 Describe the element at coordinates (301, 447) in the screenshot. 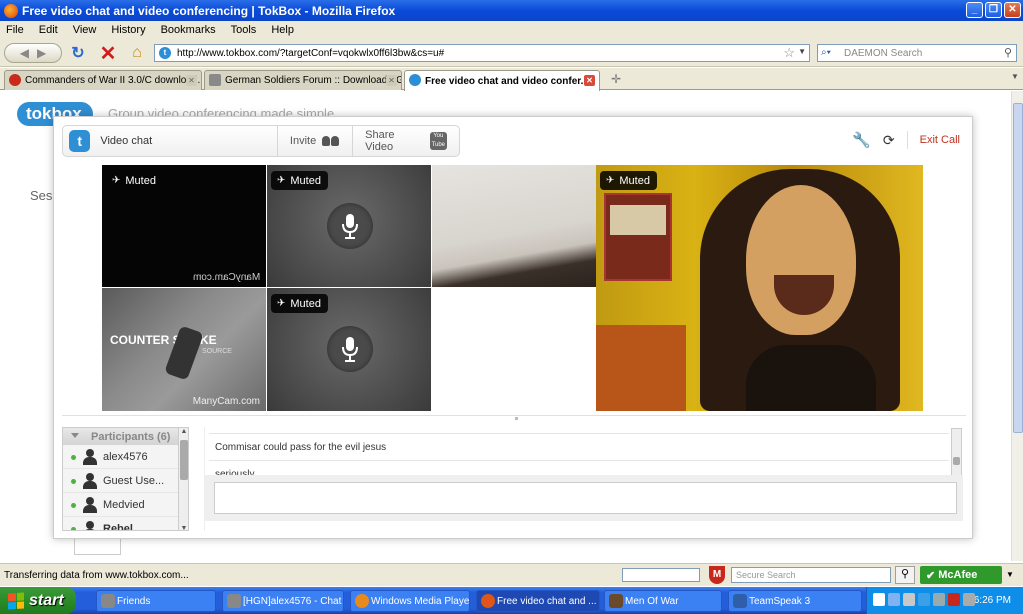

I see `chat-message: Commisar could pass for the evil jesus` at that location.